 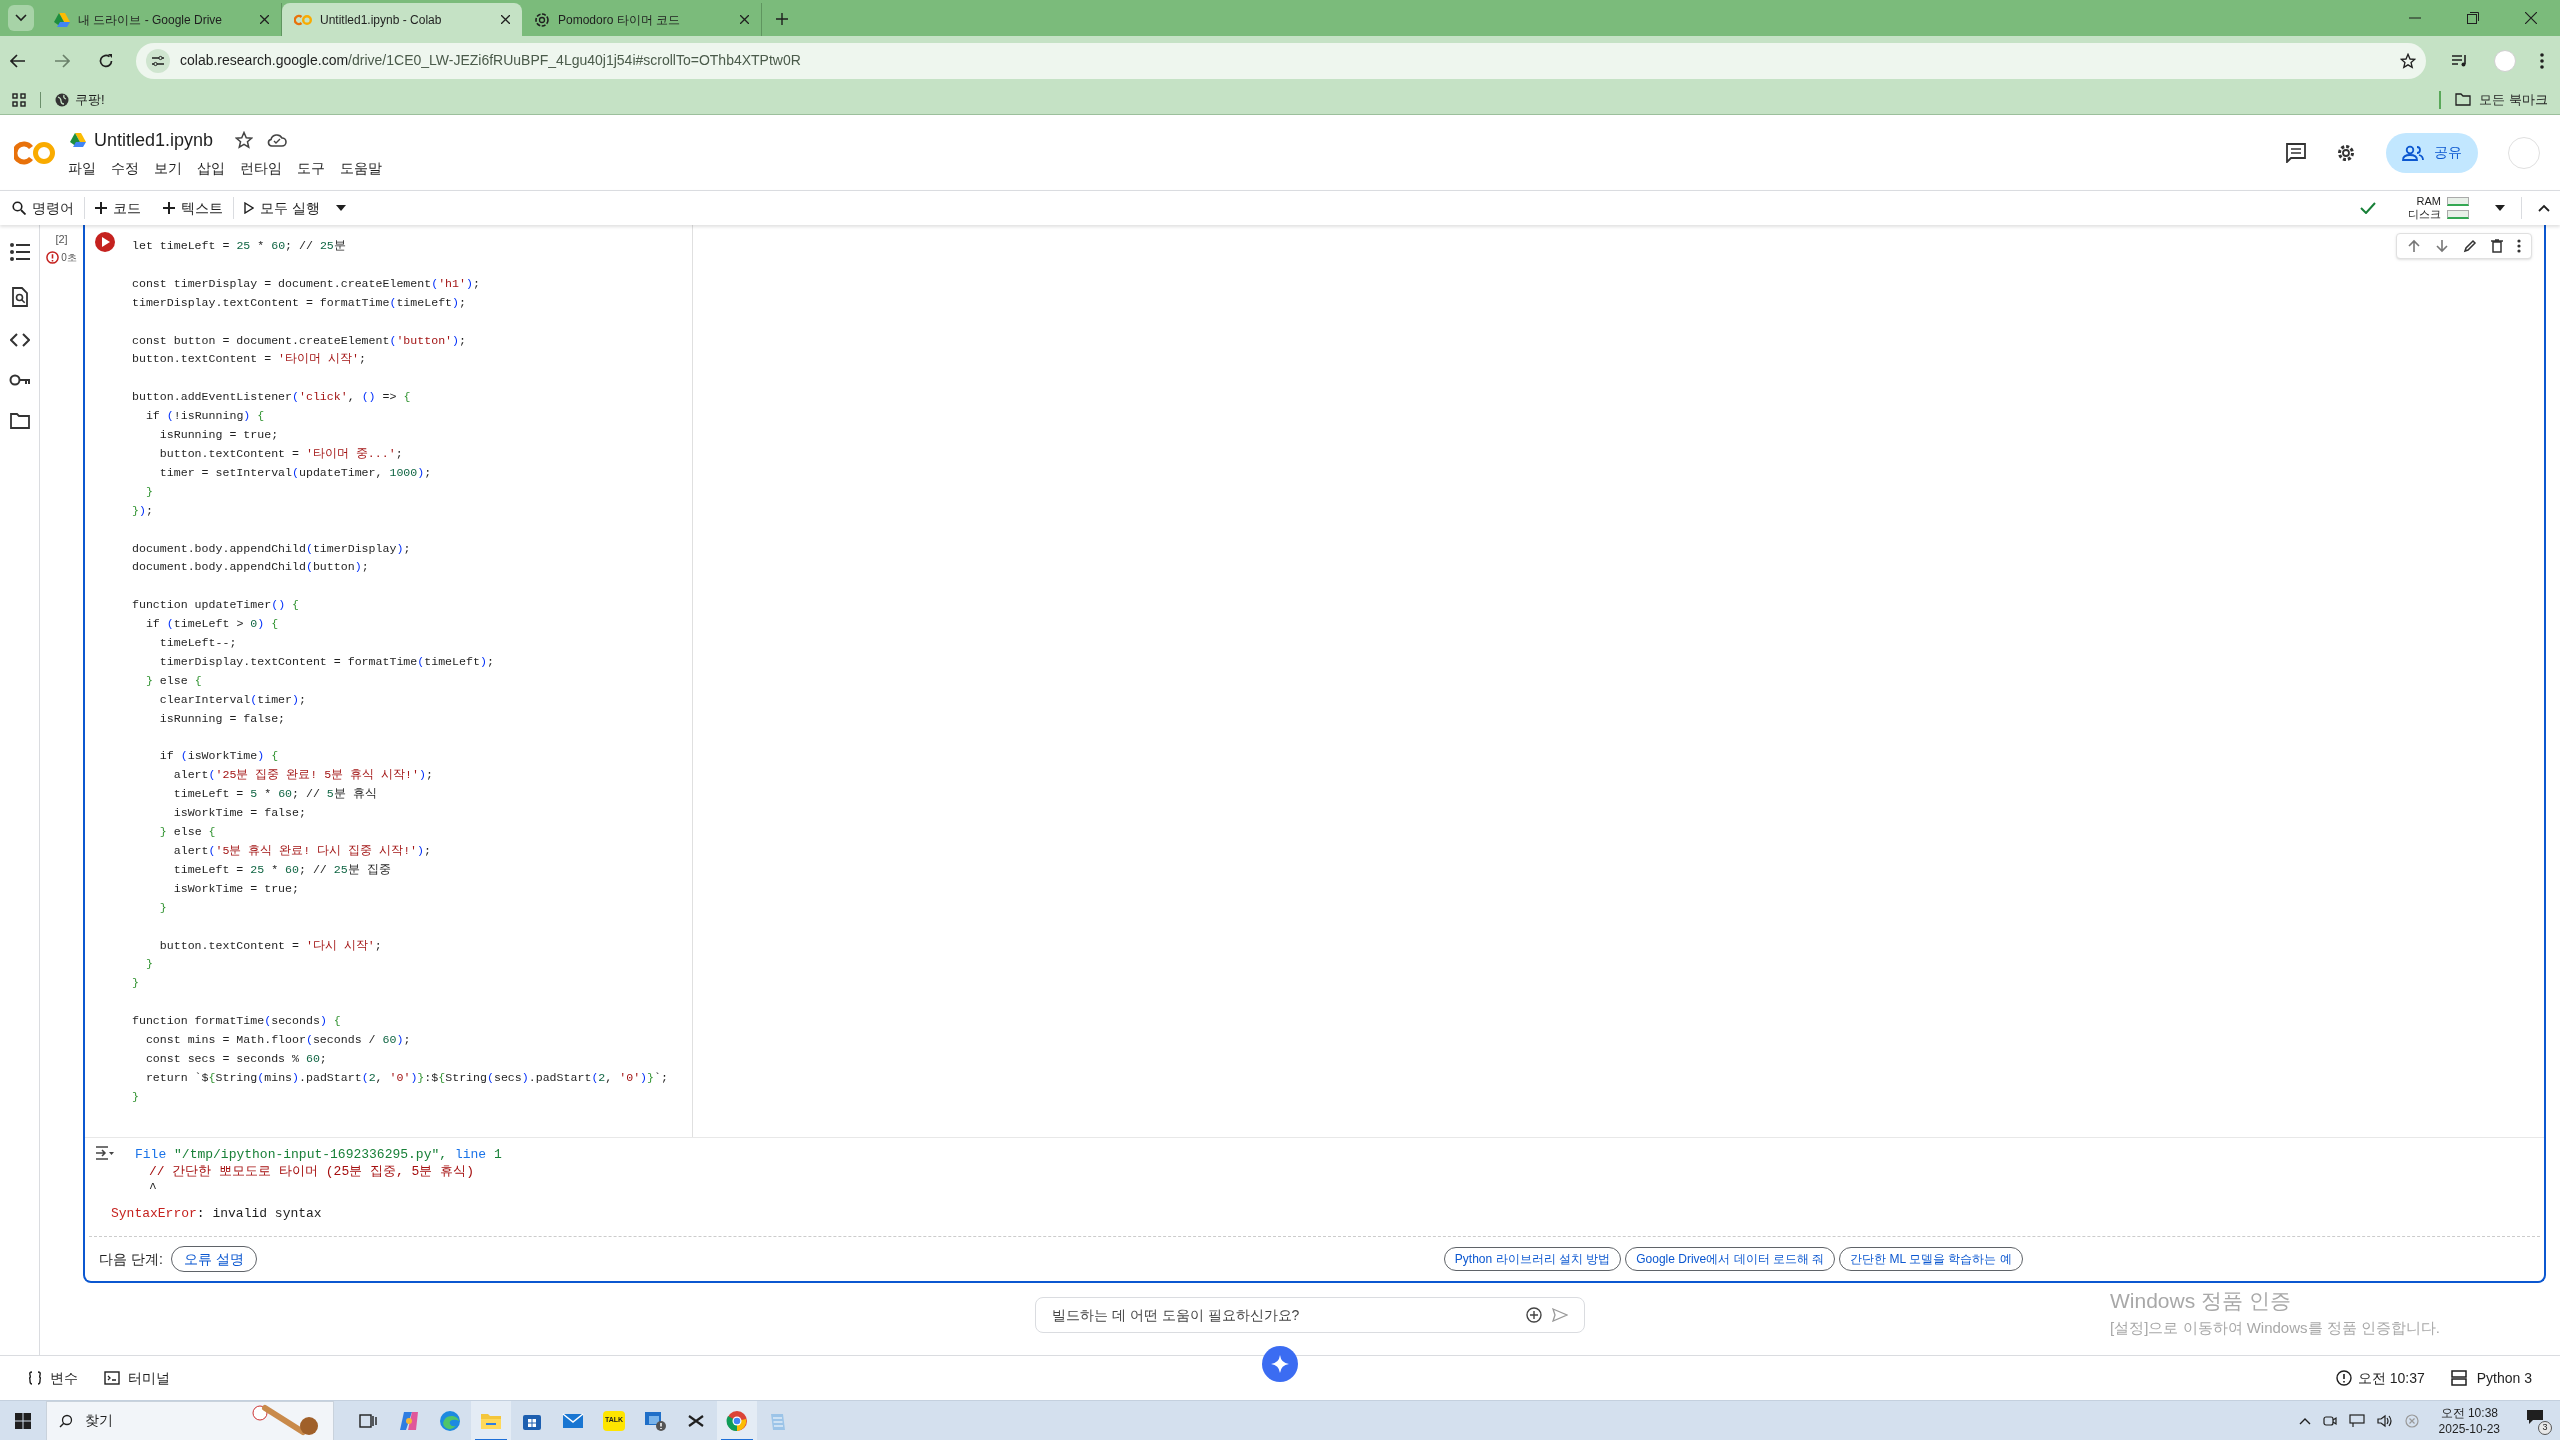 I want to click on forward-icon, so click(x=62, y=60).